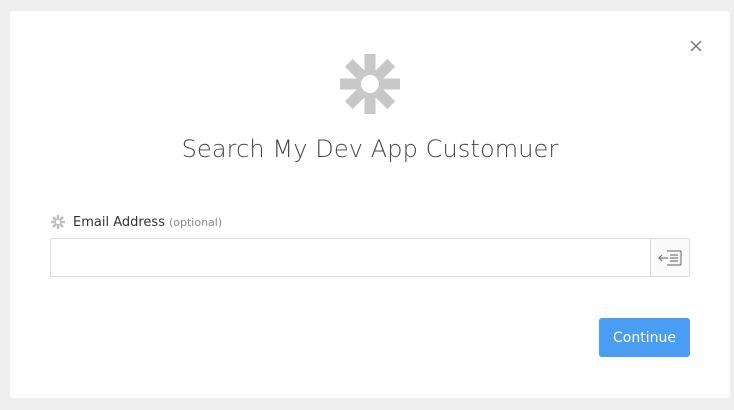  What do you see at coordinates (119, 222) in the screenshot?
I see `email-field-label: Email Address` at bounding box center [119, 222].